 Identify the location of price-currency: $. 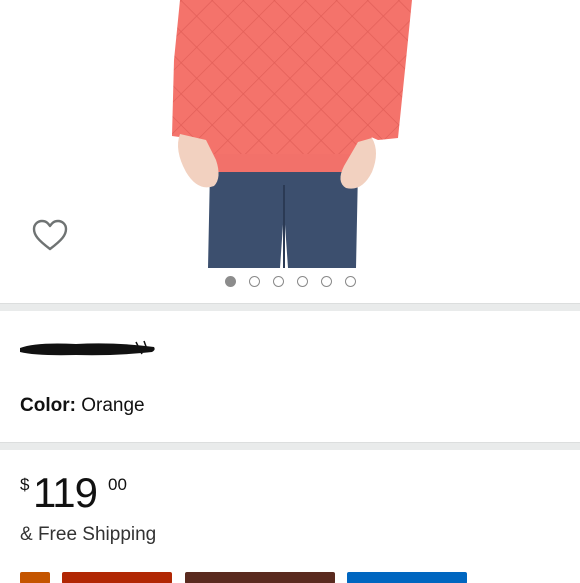
(25, 484).